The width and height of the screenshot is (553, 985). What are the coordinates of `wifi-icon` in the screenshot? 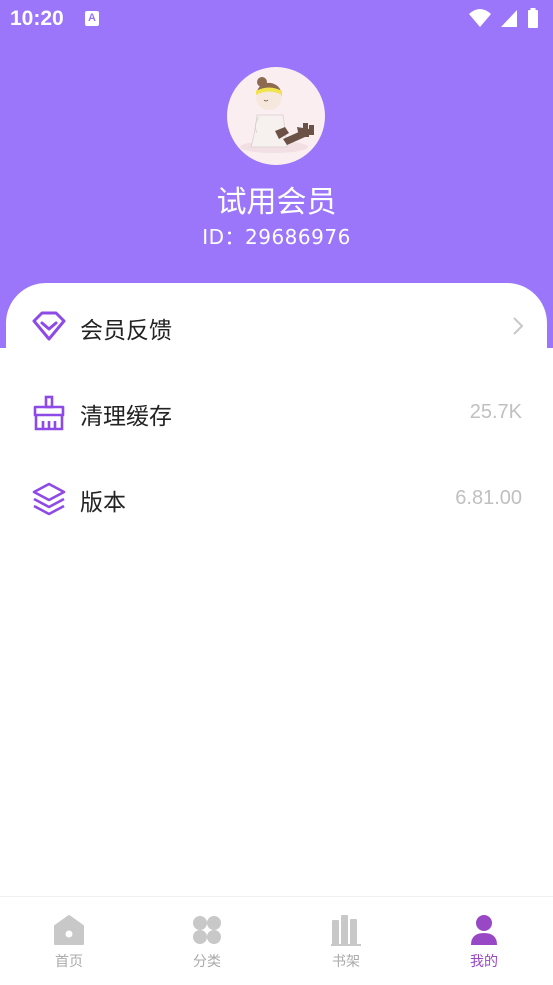 It's located at (479, 18).